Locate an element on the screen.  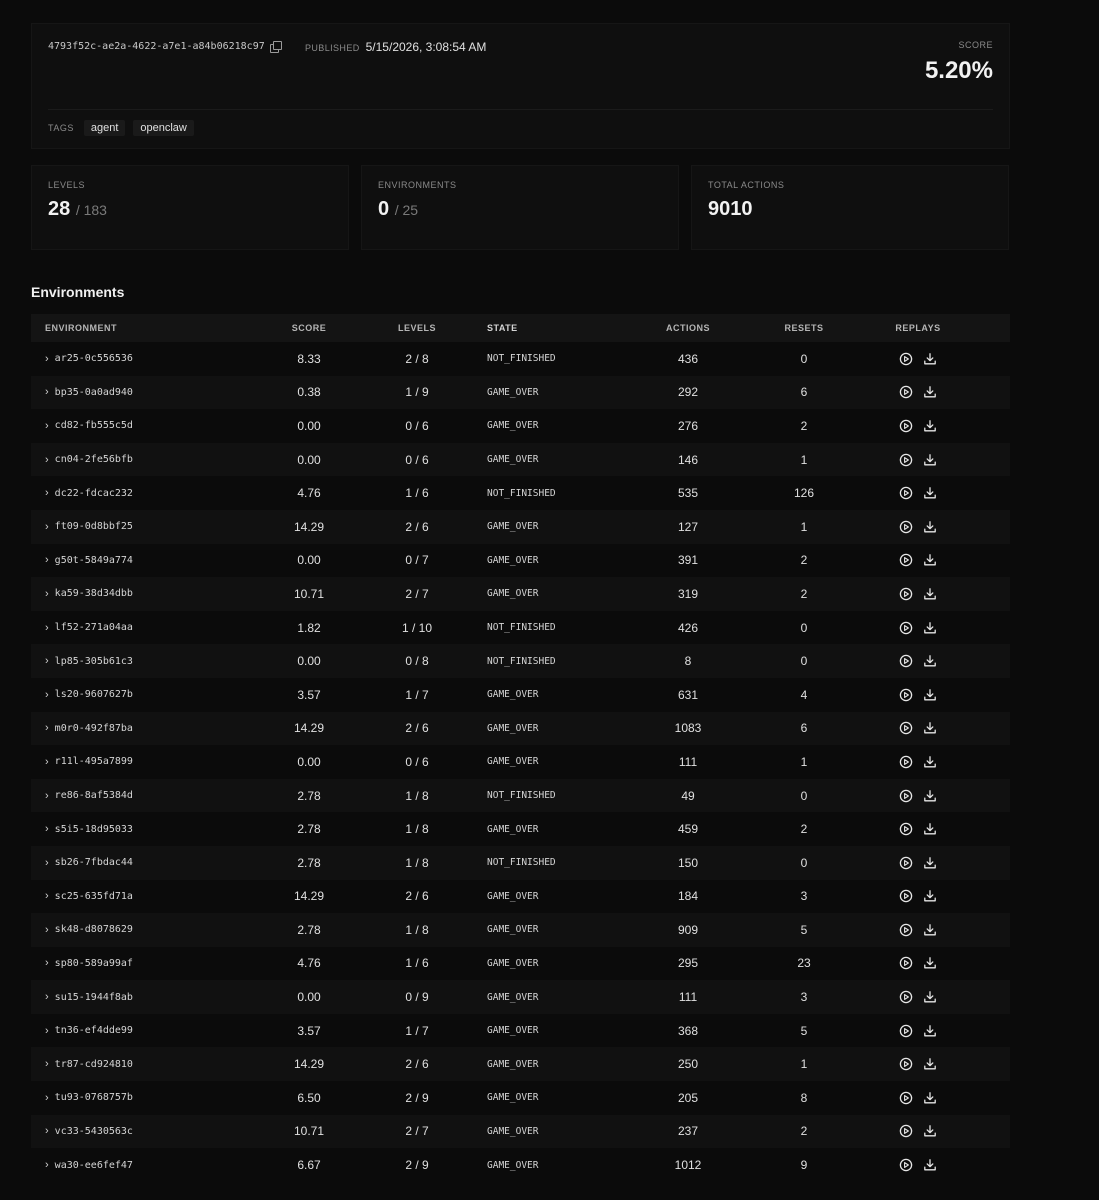
env-cell: › tu93-0768757b is located at coordinates (134, 1098).